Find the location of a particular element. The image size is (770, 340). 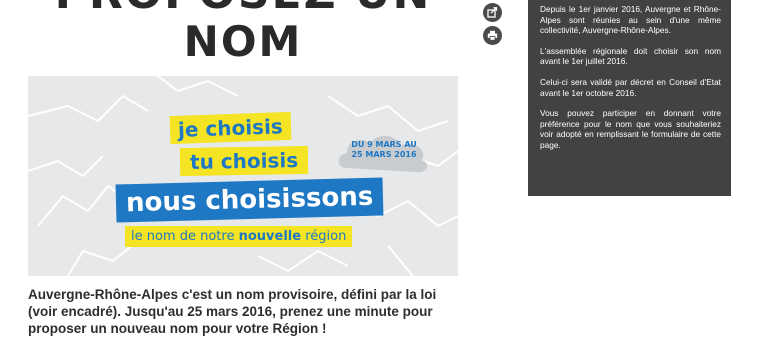

page-title-top: PROPOSEZ UN is located at coordinates (243, 8).